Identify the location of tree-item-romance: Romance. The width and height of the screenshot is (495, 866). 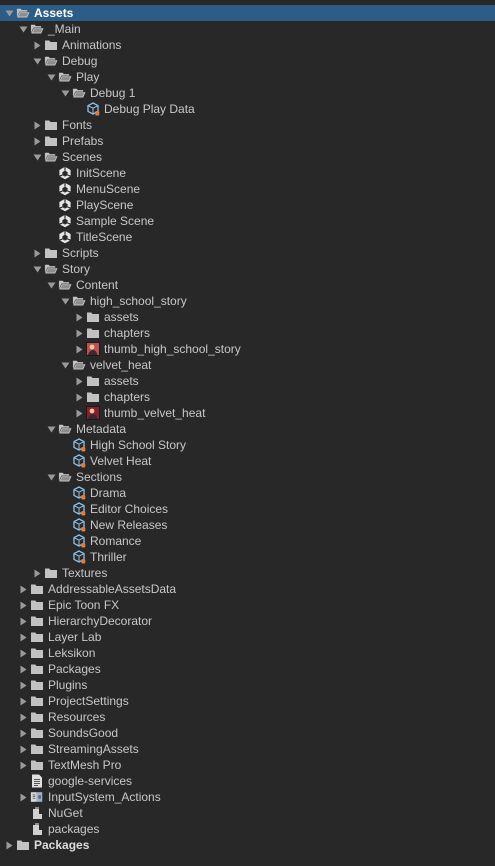
(247, 541).